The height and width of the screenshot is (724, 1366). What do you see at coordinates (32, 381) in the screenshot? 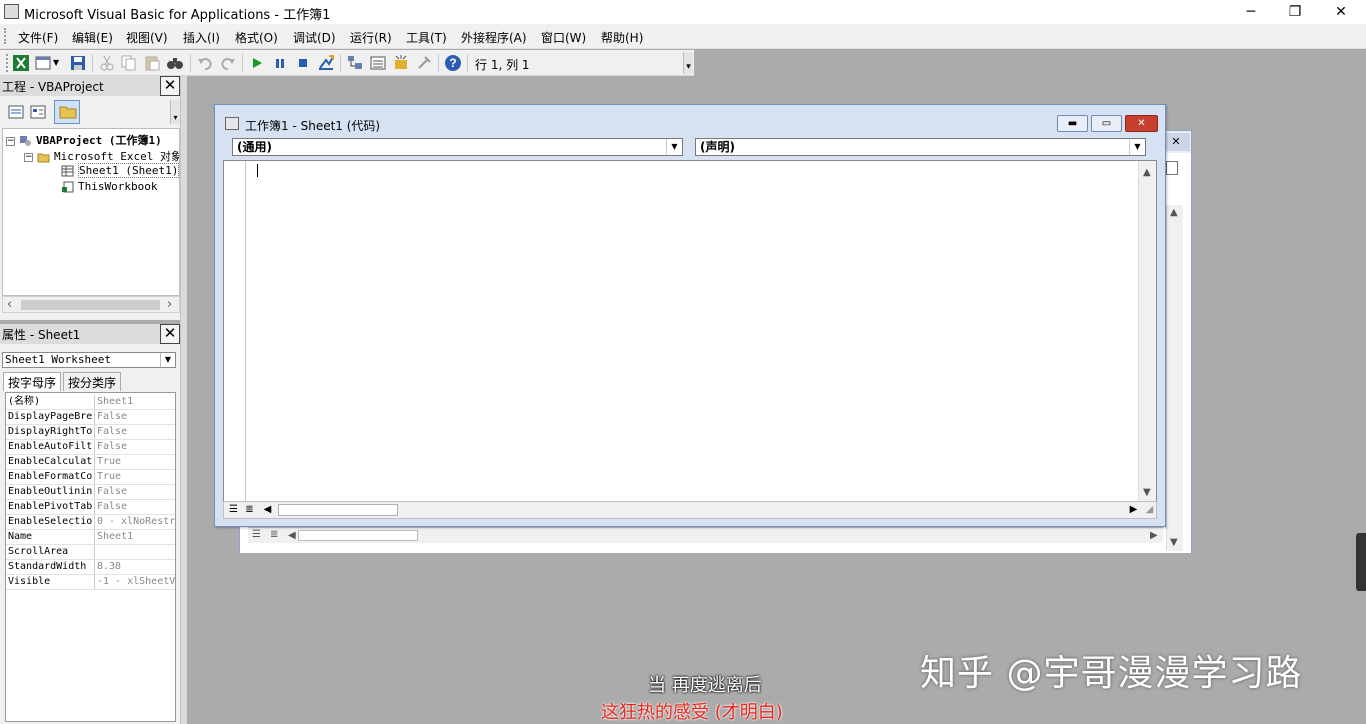
I see `tab-alphabetic: 按字母序` at bounding box center [32, 381].